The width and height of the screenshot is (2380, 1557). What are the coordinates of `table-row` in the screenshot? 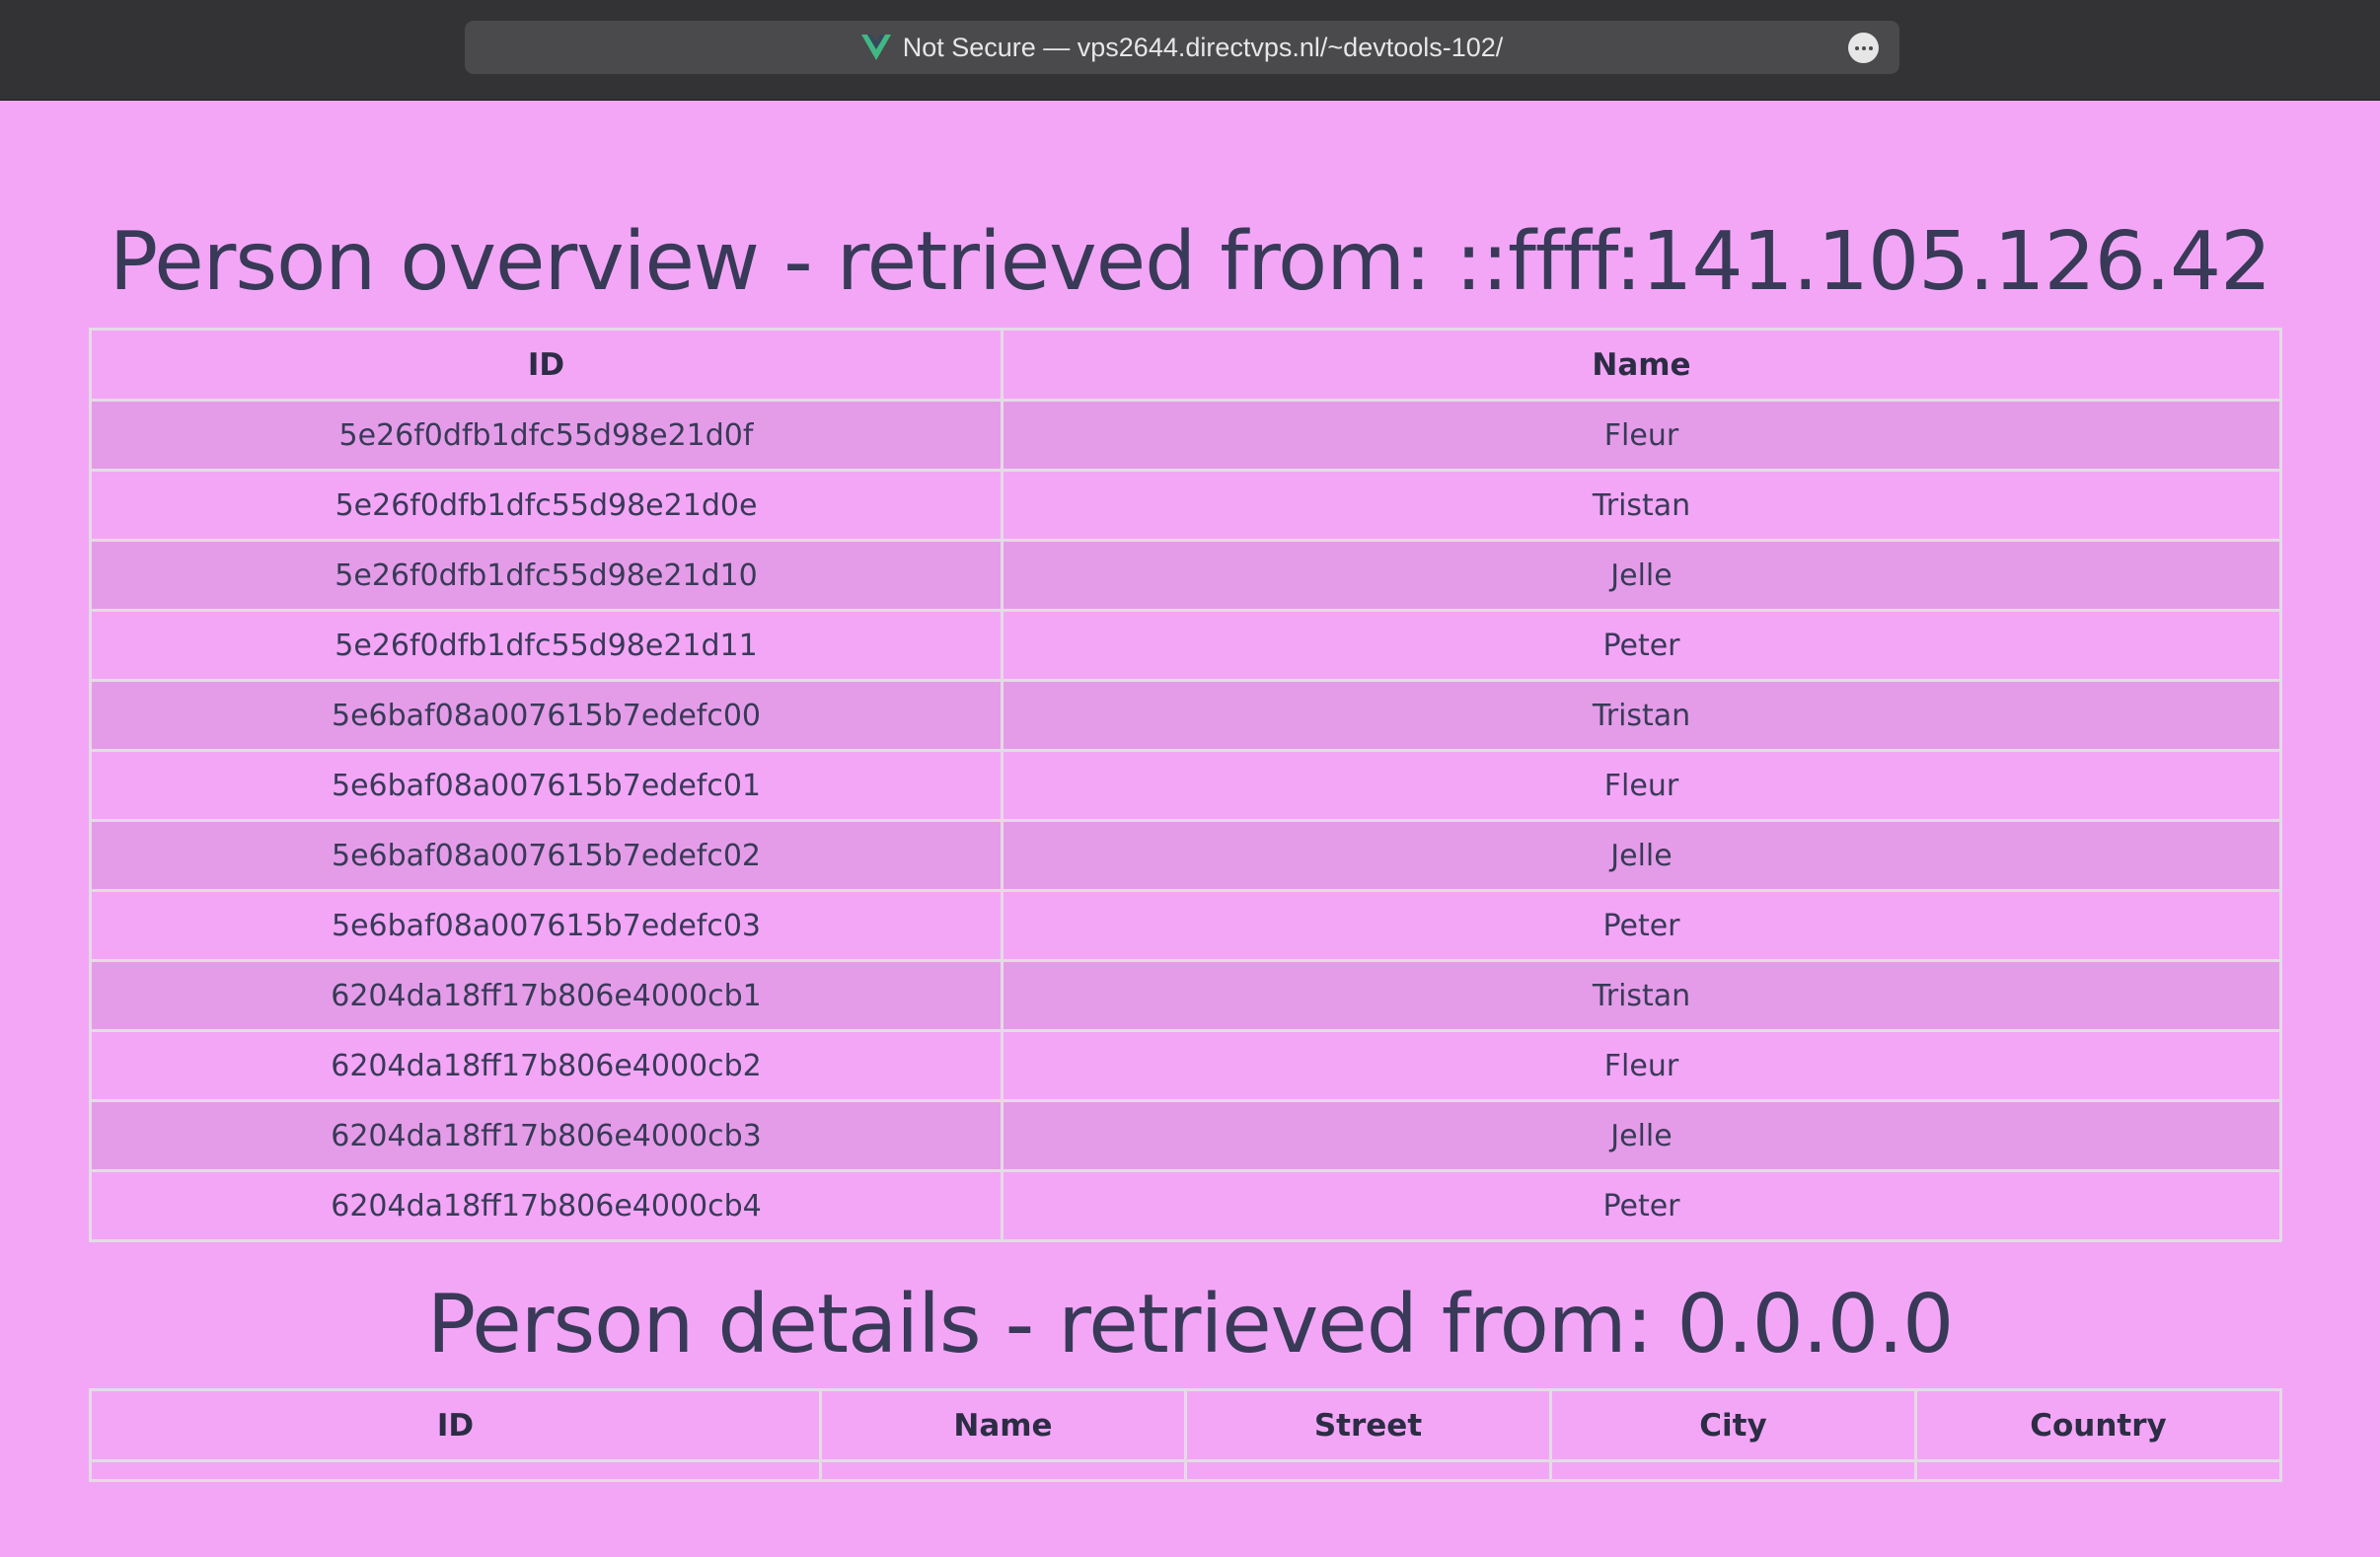 It's located at (1185, 1470).